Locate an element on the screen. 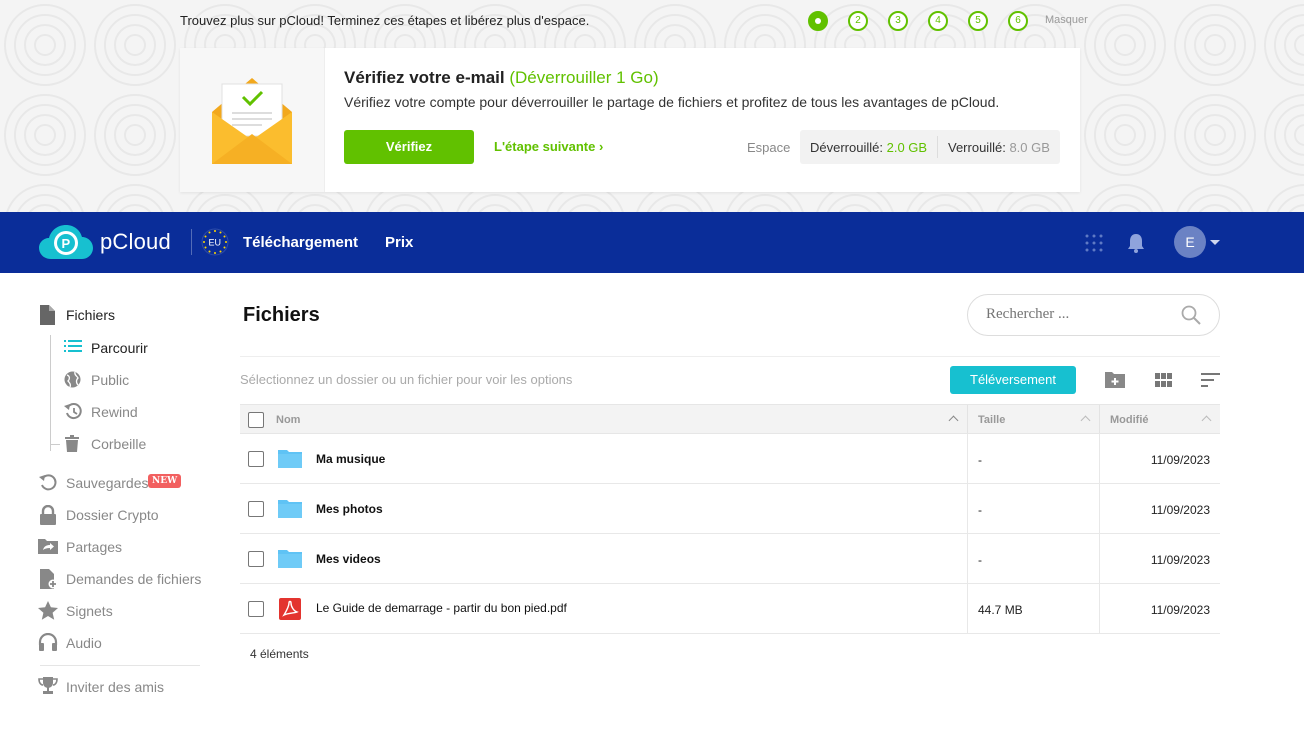 The width and height of the screenshot is (1304, 751). sidebar-item-label: Rewind is located at coordinates (114, 412).